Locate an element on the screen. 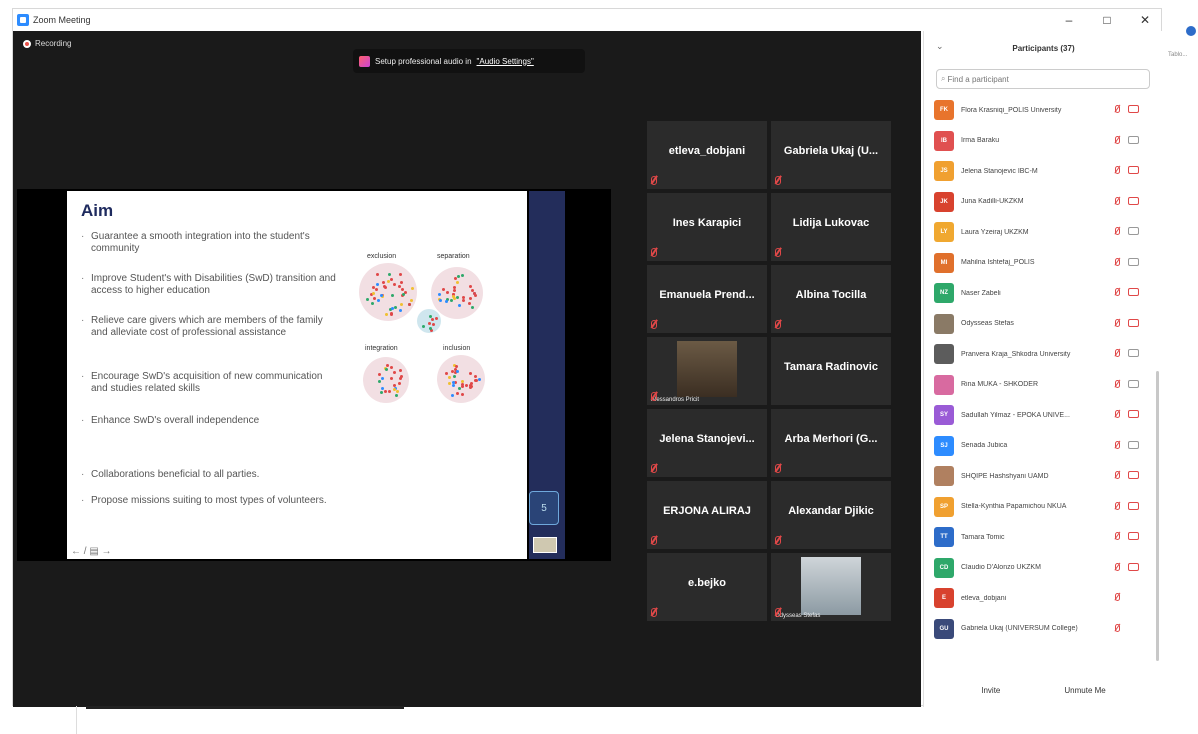  participant-row: GU Gabriela Ukaj (UNIVERSUM College) is located at coordinates (1043, 629).